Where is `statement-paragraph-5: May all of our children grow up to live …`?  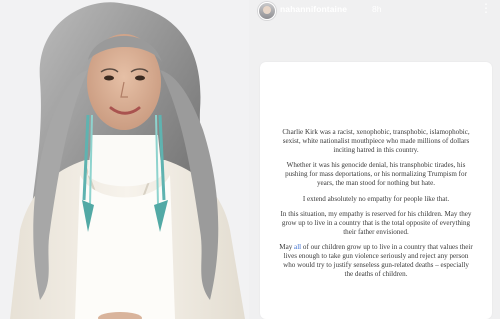 statement-paragraph-5: May all of our children grow up to live … is located at coordinates (376, 261).